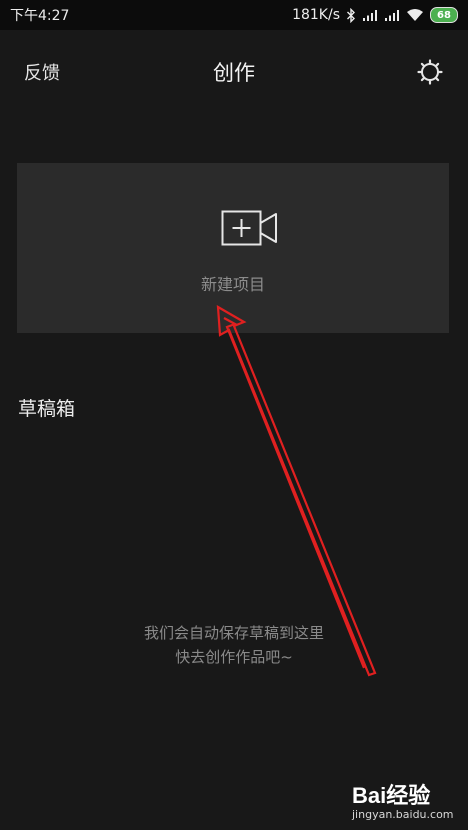 The width and height of the screenshot is (468, 830). I want to click on drafts-title: 草稿箱, so click(47, 409).